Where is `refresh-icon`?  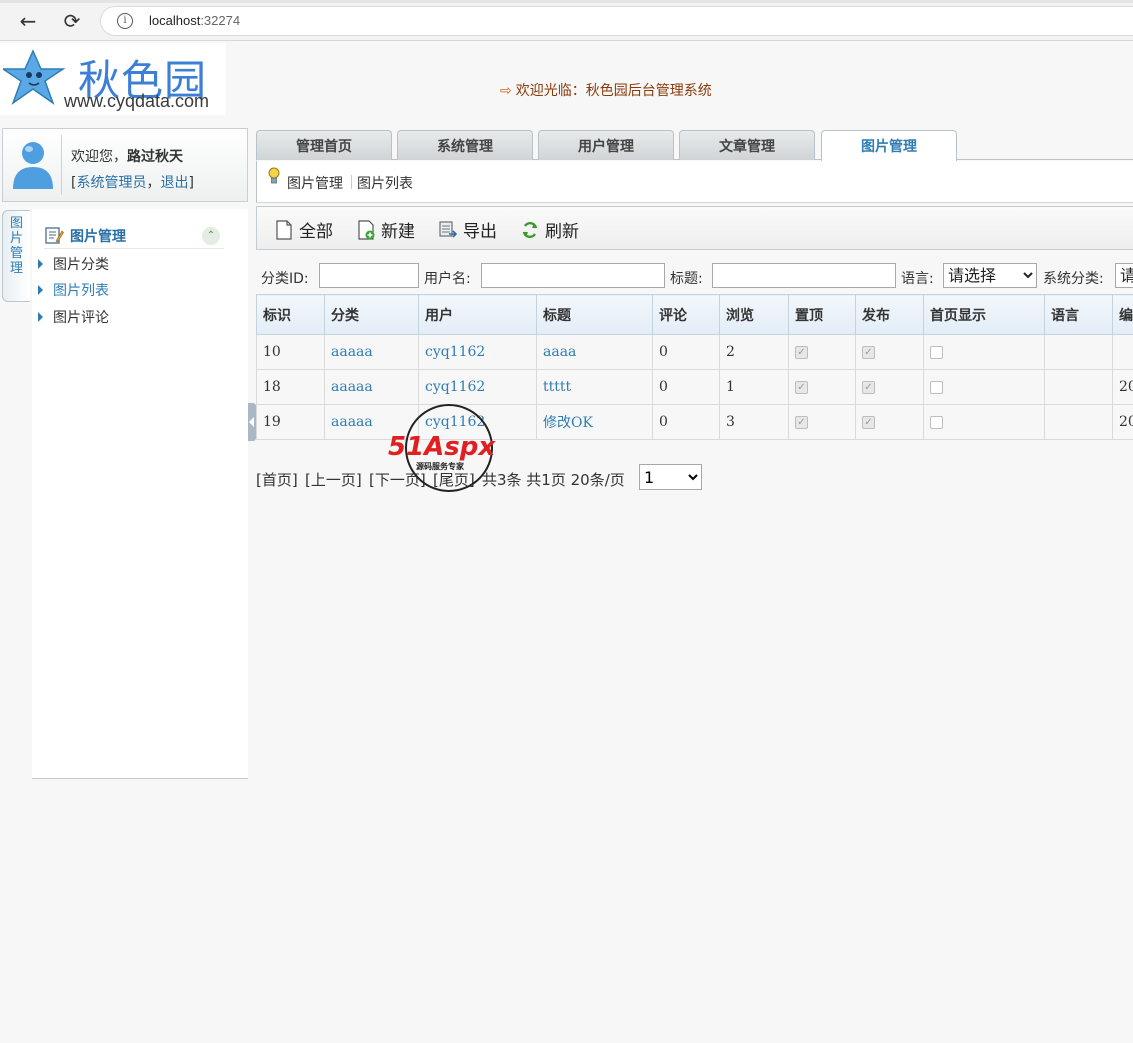 refresh-icon is located at coordinates (530, 230).